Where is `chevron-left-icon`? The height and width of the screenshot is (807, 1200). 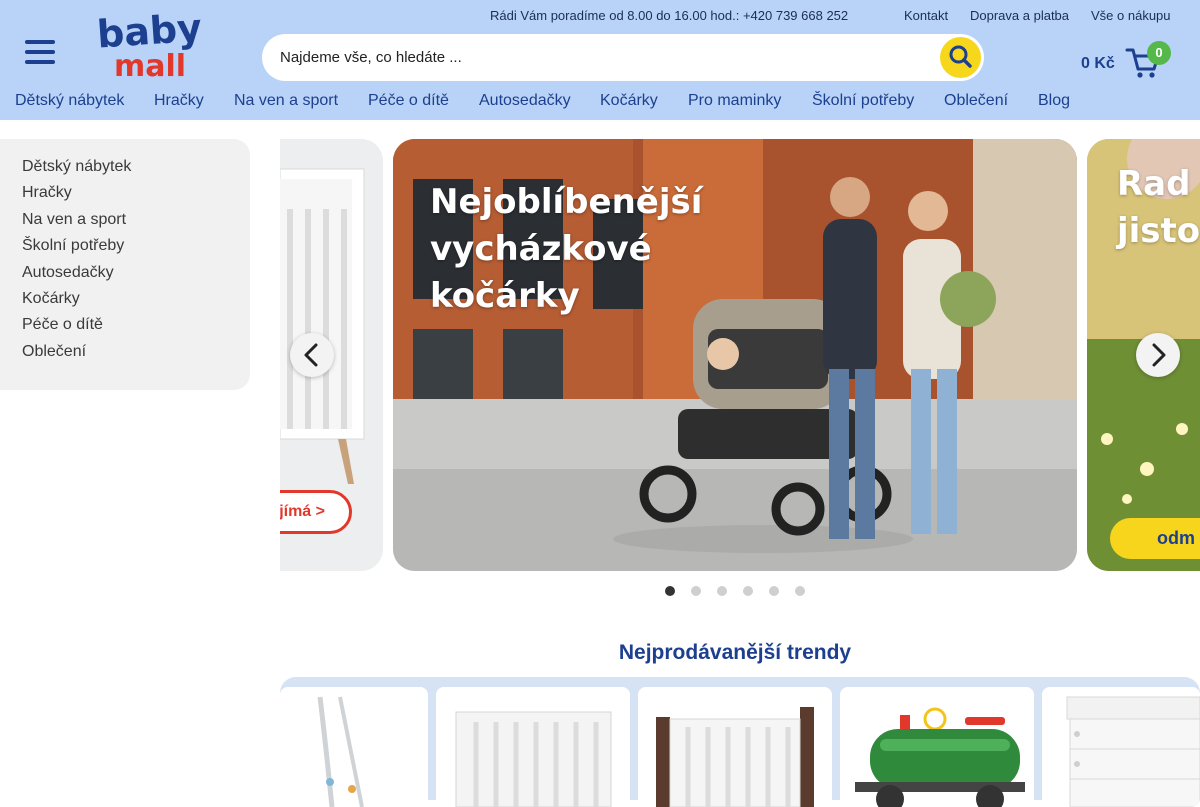 chevron-left-icon is located at coordinates (311, 355).